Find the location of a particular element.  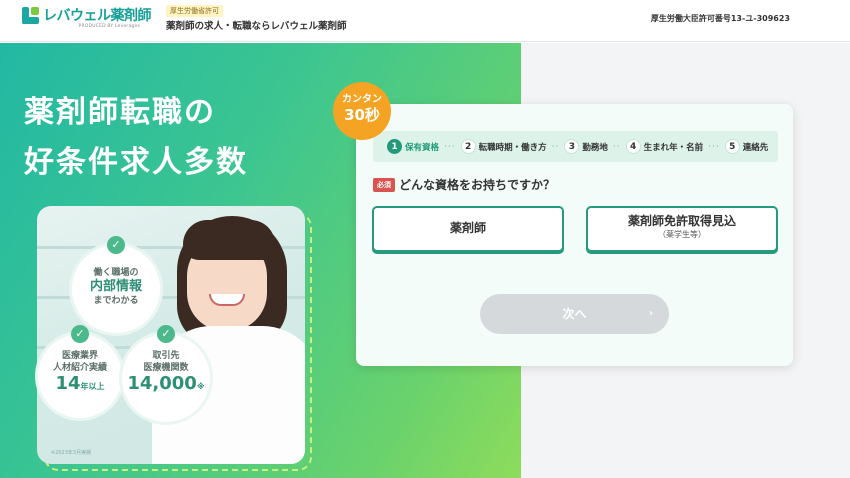

bubble-number: 14年以上 is located at coordinates (80, 385).